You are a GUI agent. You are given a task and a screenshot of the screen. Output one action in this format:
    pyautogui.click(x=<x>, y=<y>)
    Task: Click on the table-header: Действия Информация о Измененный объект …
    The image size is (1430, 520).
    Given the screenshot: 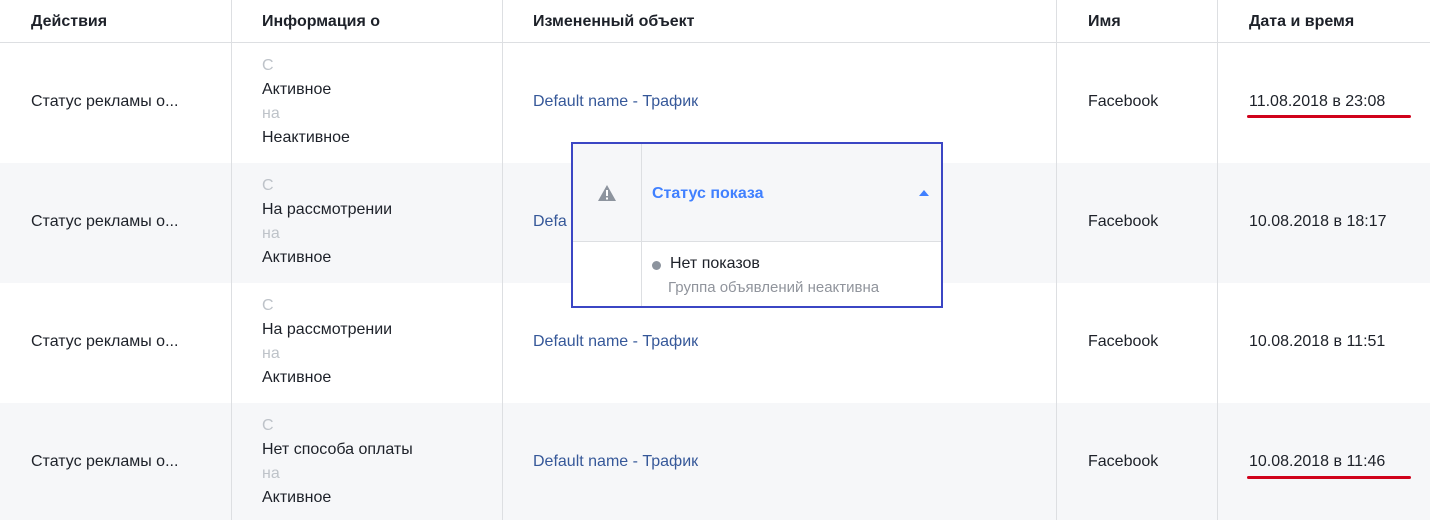 What is the action you would take?
    pyautogui.click(x=715, y=21)
    